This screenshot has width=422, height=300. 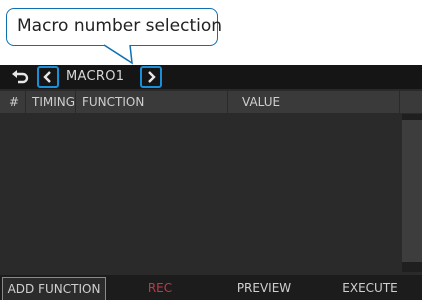 What do you see at coordinates (152, 102) in the screenshot?
I see `column-header-function: FUNCTION` at bounding box center [152, 102].